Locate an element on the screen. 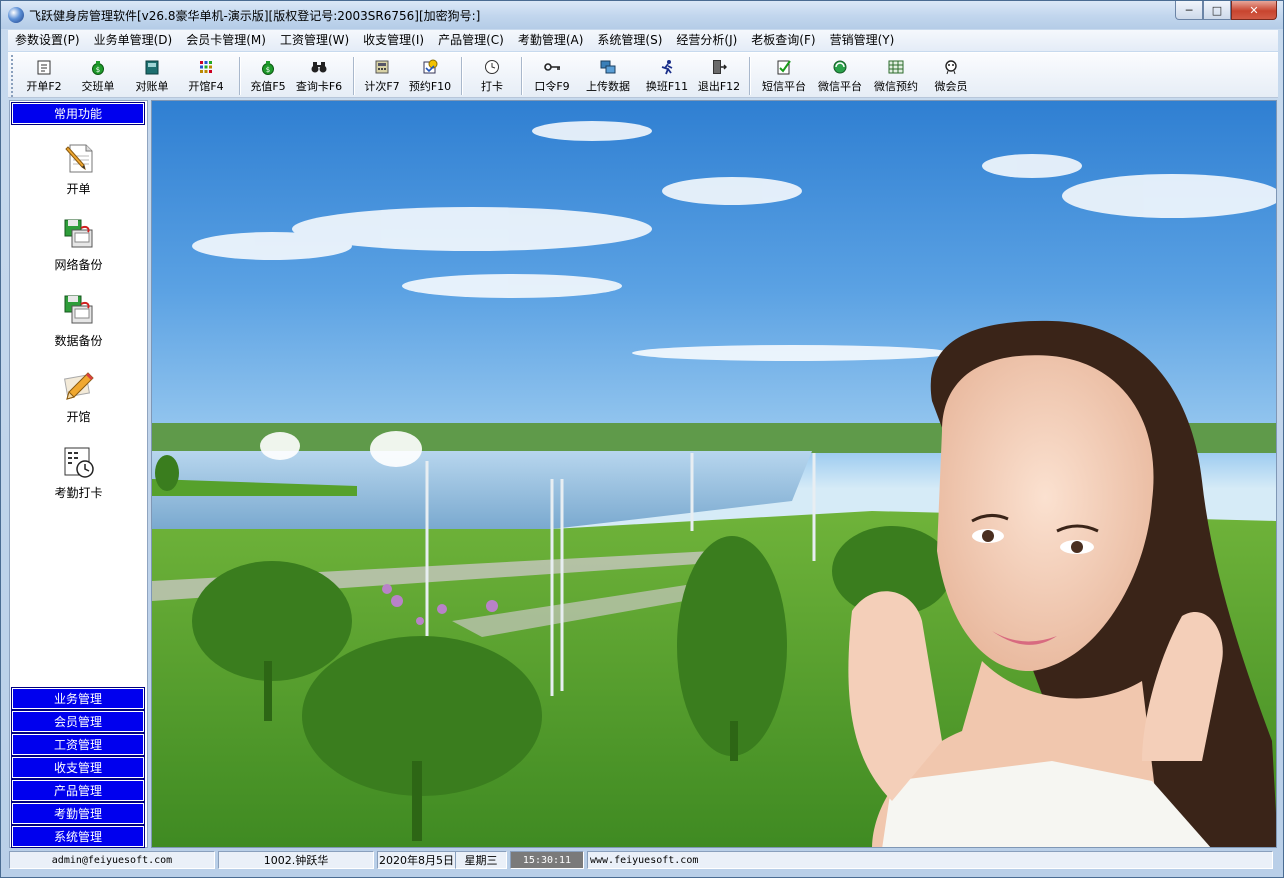 The height and width of the screenshot is (878, 1284). sidebar-header: 常用功能 is located at coordinates (78, 113).